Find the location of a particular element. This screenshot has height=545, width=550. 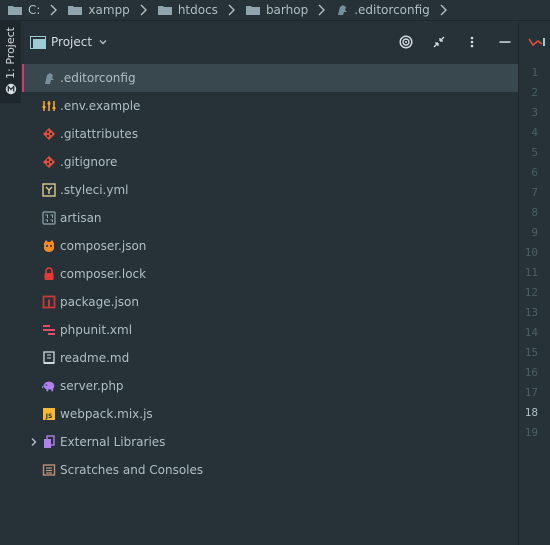

tree-item-artisan: artisan is located at coordinates (270, 218).